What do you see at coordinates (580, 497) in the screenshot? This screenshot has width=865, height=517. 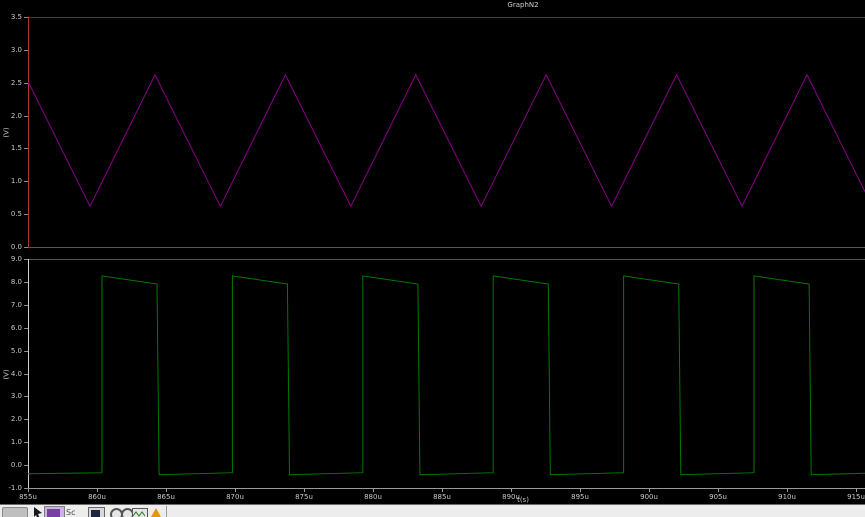 I see `x-tick-label: 895u` at bounding box center [580, 497].